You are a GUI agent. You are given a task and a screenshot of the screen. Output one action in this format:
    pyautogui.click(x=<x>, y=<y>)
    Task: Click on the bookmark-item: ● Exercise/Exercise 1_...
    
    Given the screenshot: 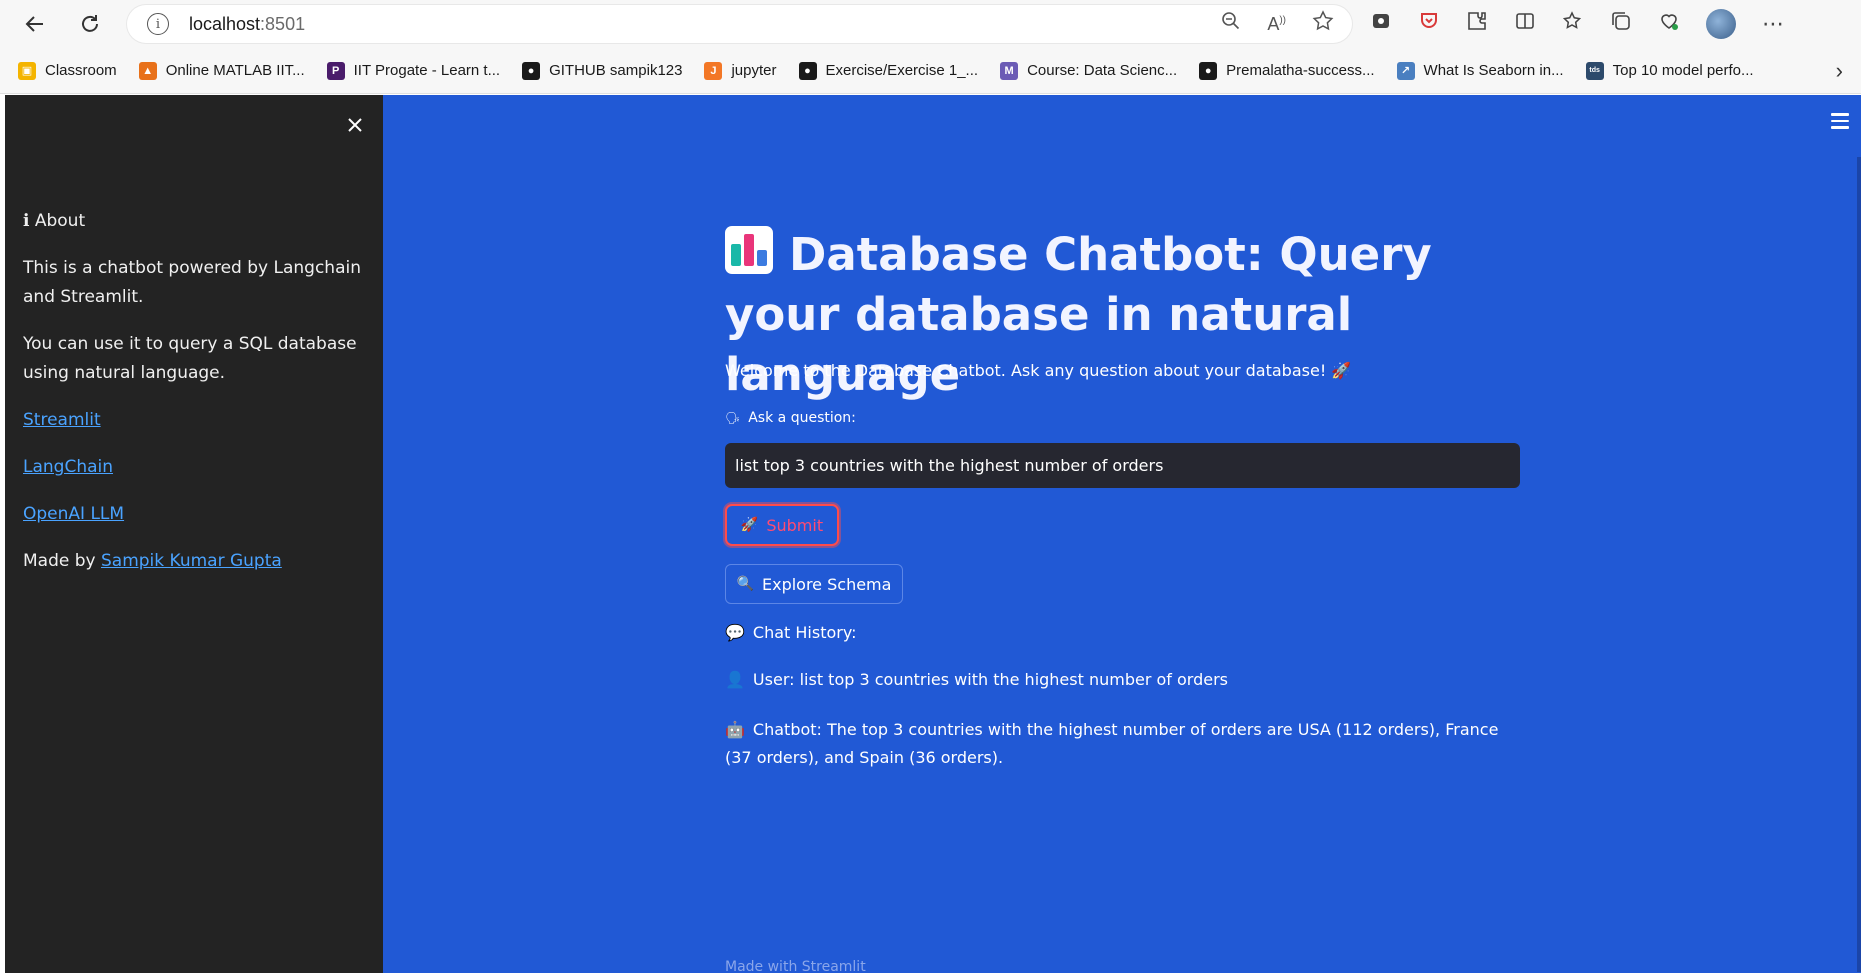 What is the action you would take?
    pyautogui.click(x=888, y=70)
    